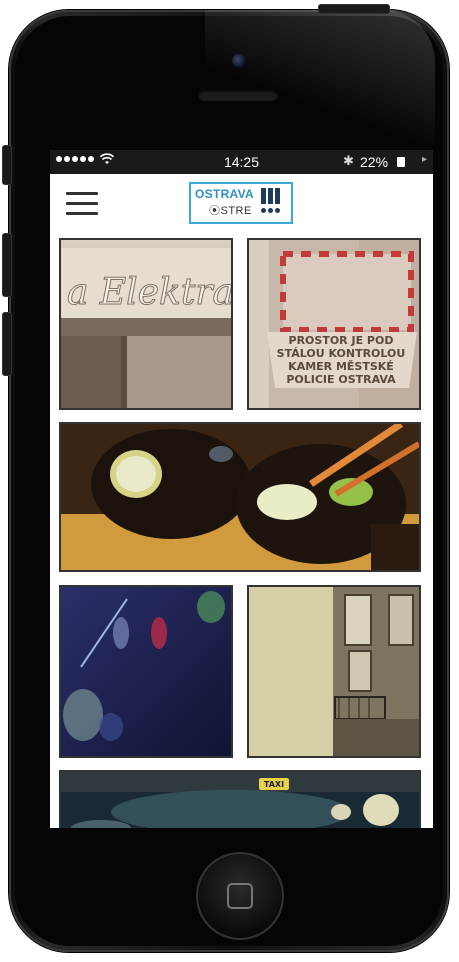 The width and height of the screenshot is (459, 962). What do you see at coordinates (348, 160) in the screenshot?
I see `bluetooth-icon: ✱` at bounding box center [348, 160].